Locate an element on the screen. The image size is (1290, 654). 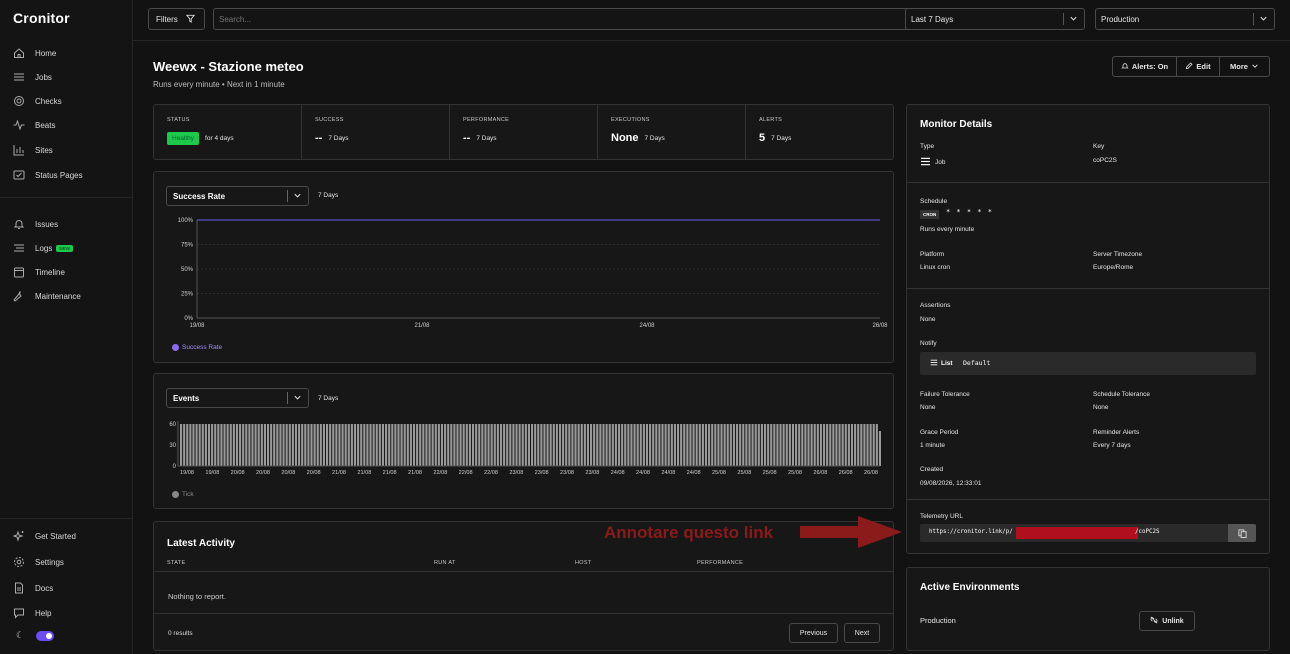
active-environments-panel is located at coordinates (1088, 609).